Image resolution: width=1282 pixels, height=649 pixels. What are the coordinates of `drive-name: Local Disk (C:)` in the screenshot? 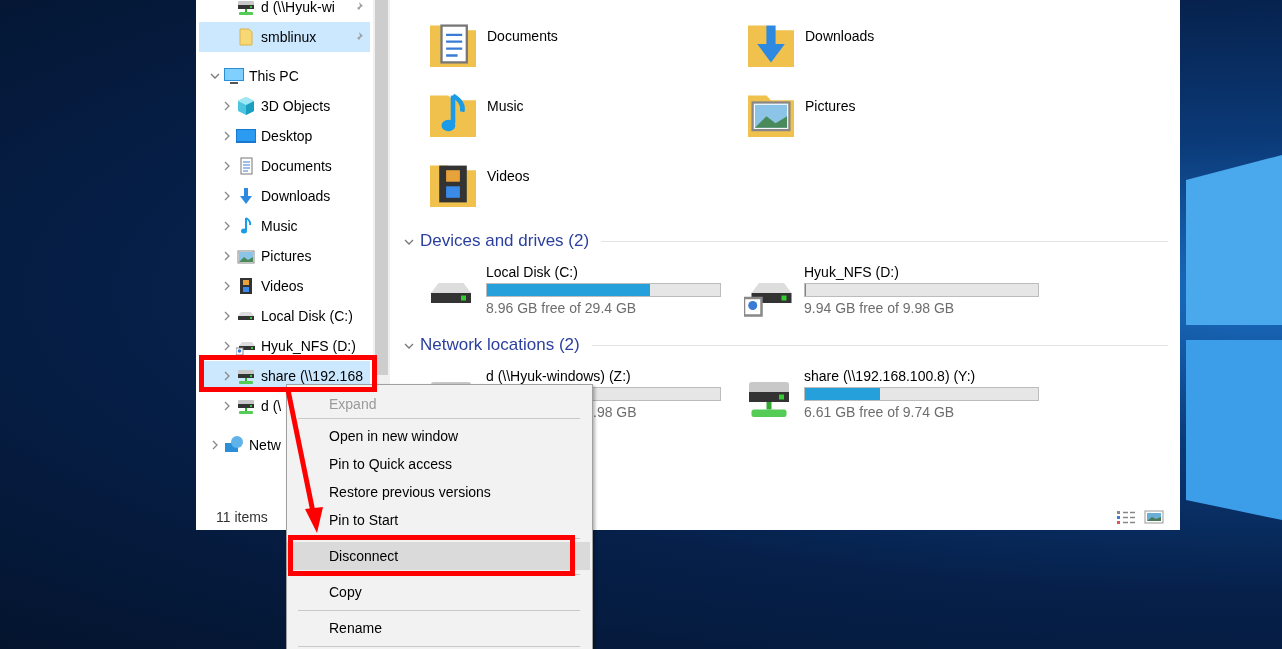 It's located at (603, 272).